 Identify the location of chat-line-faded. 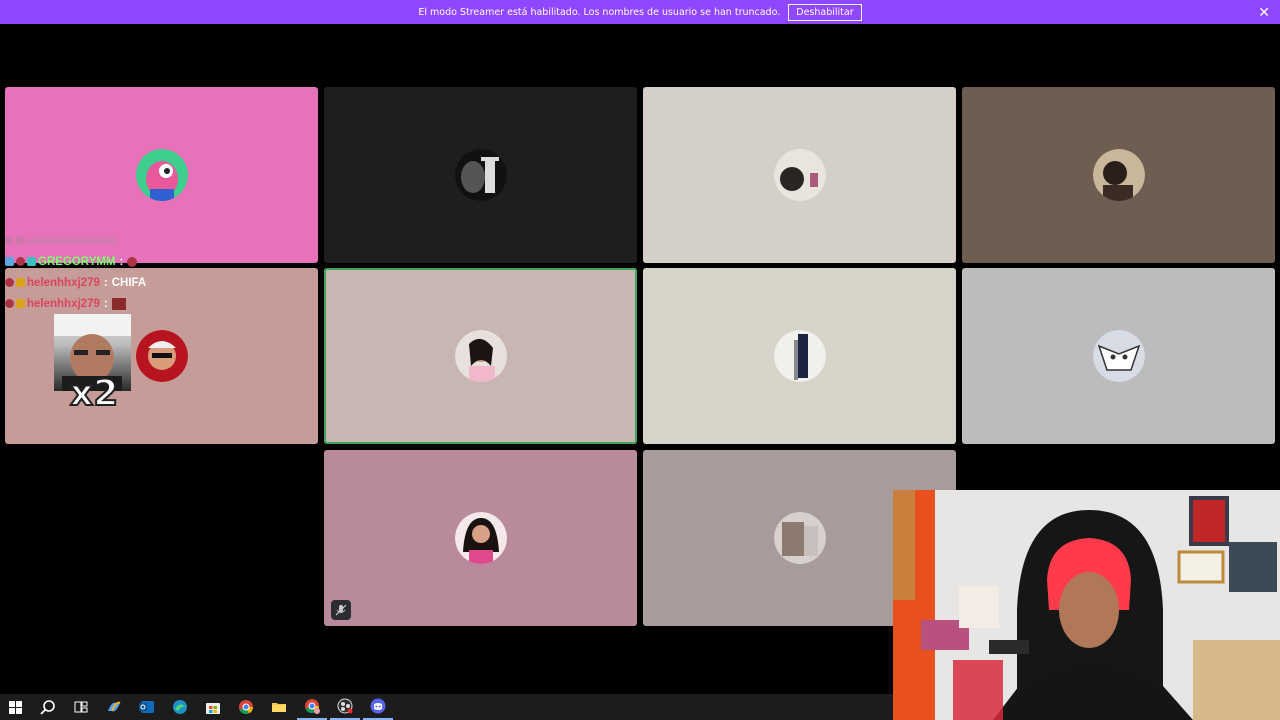
(105, 240).